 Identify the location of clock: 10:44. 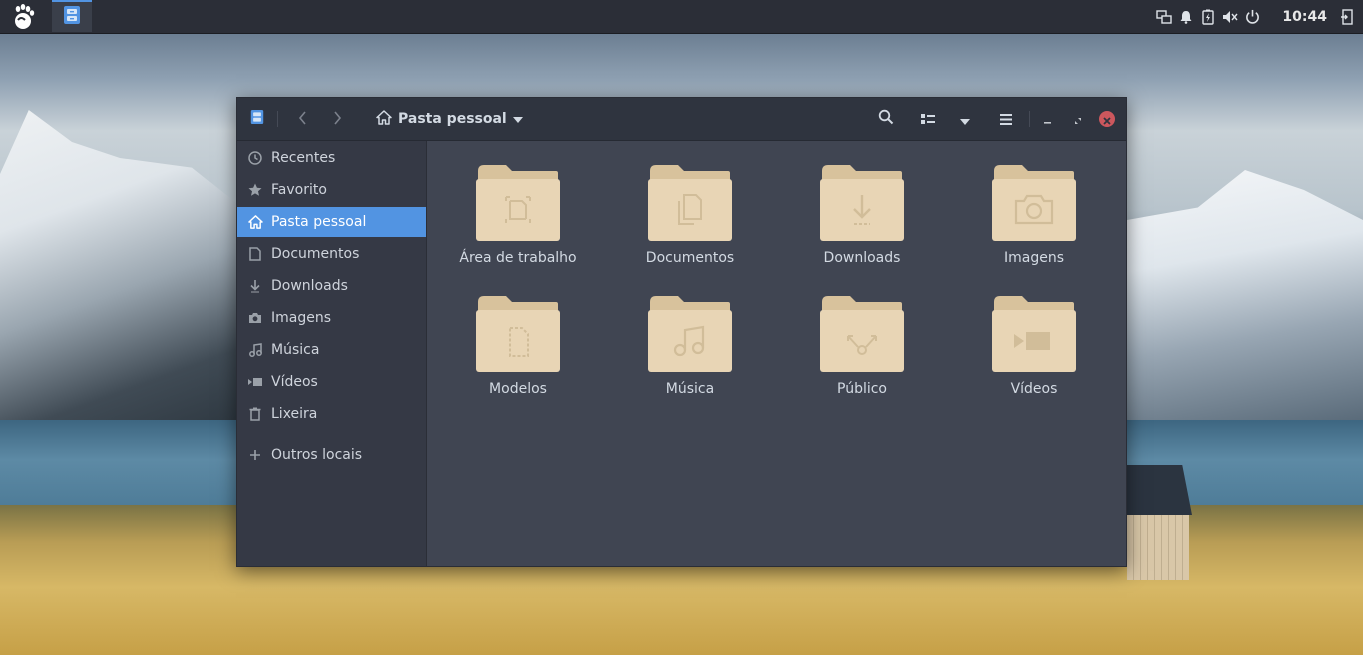
(1304, 17).